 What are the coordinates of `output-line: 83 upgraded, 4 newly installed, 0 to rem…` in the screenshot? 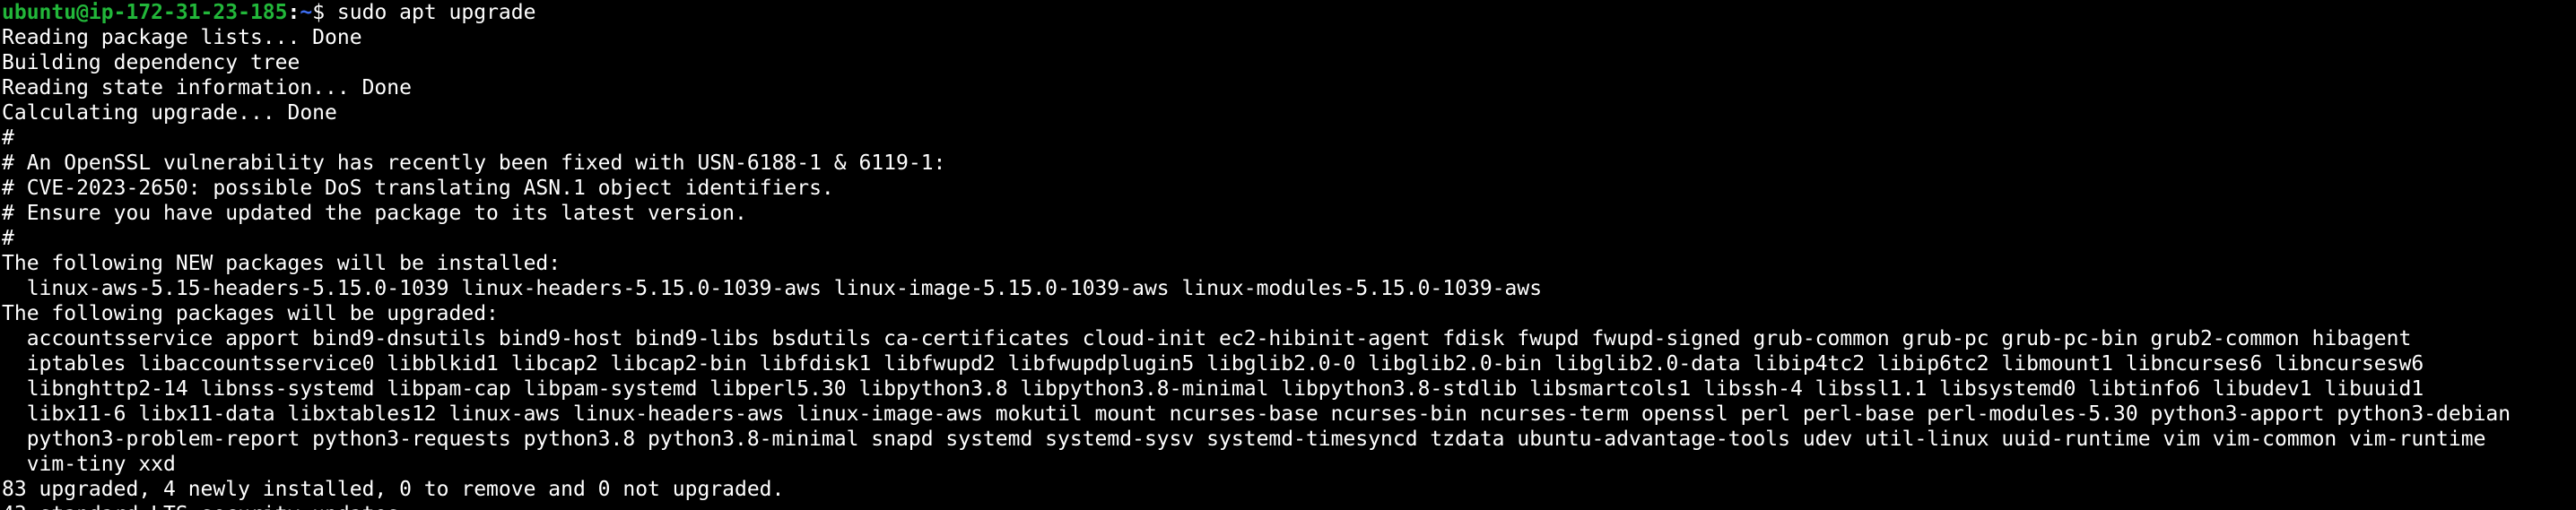 It's located at (393, 489).